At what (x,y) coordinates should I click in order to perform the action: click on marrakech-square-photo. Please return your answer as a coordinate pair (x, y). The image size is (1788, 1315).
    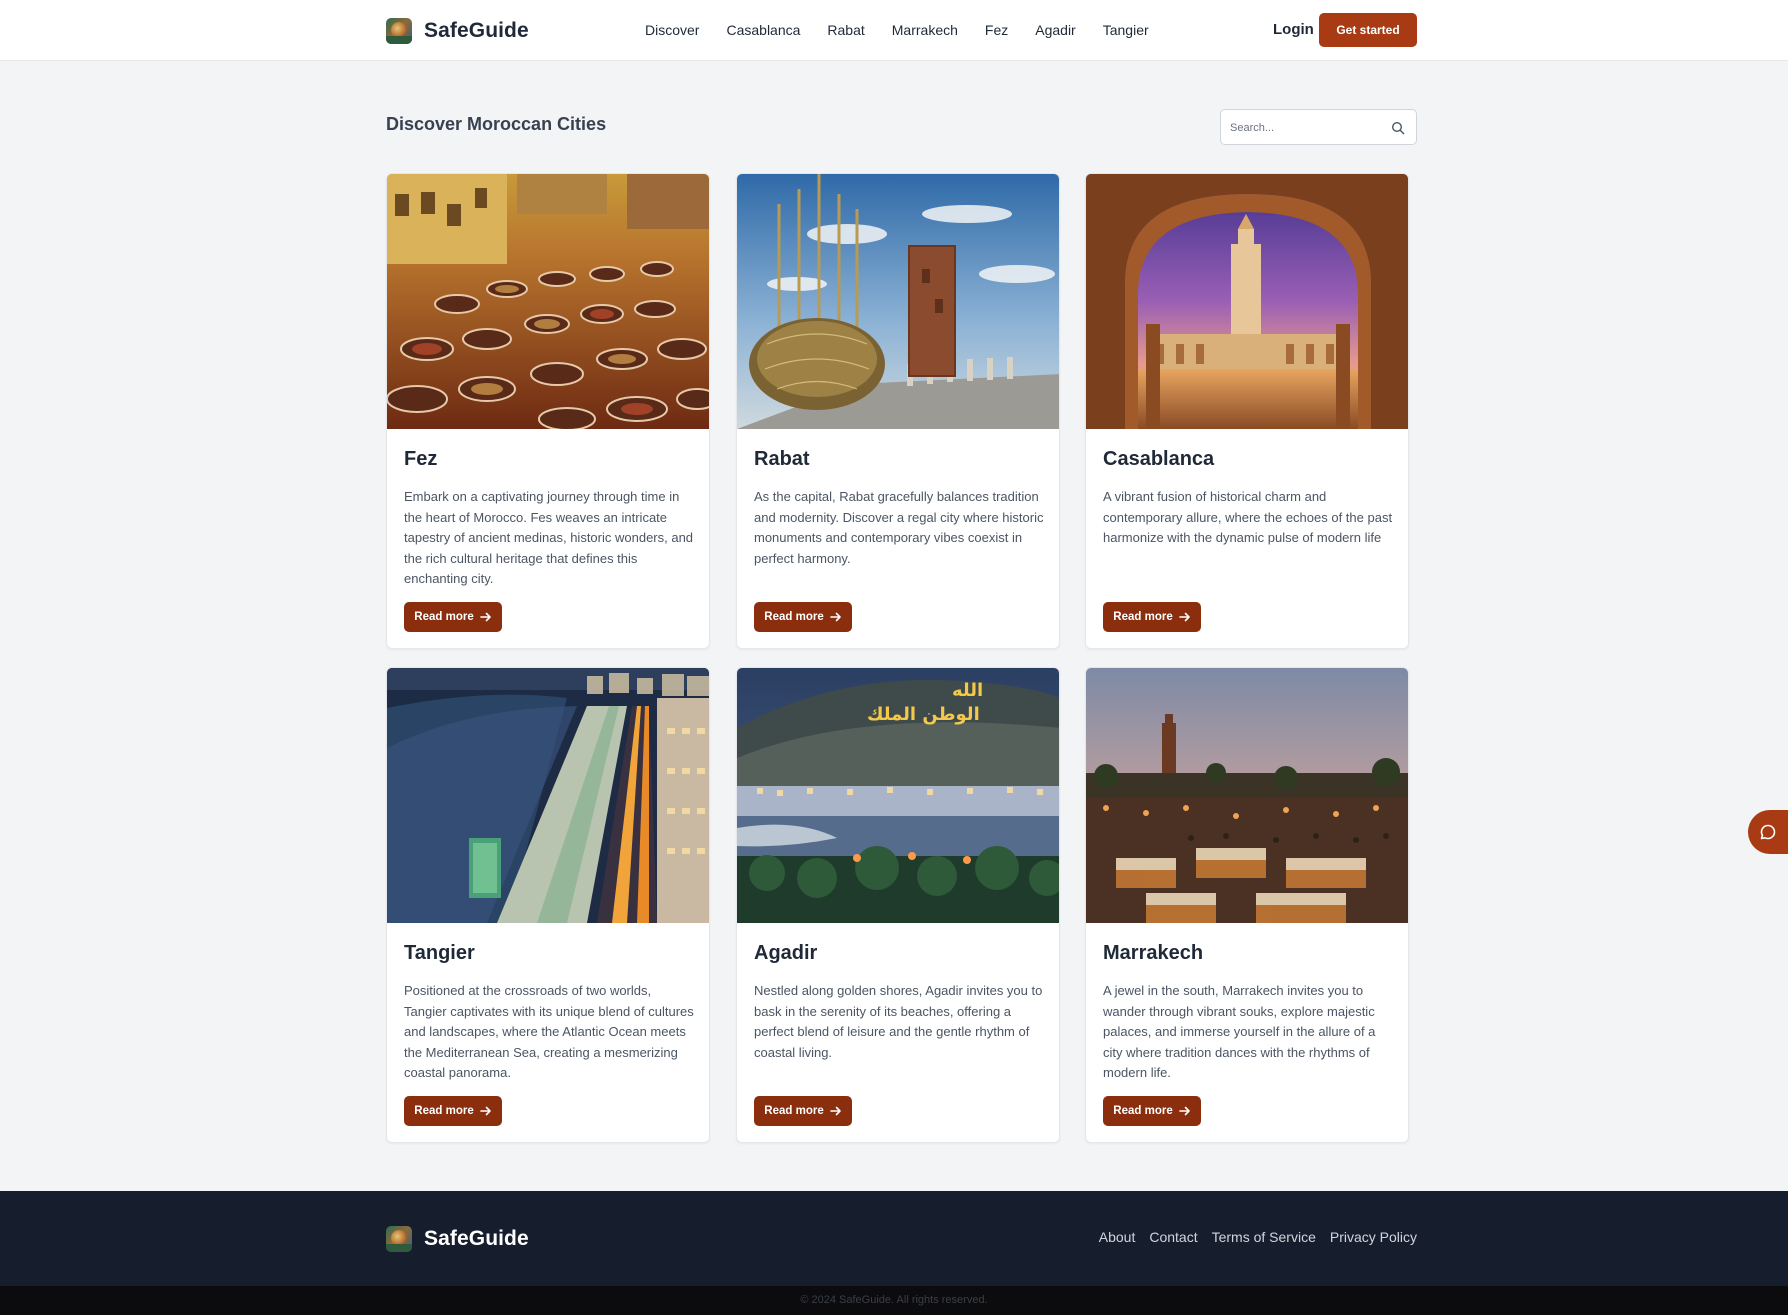
    Looking at the image, I should click on (1247, 795).